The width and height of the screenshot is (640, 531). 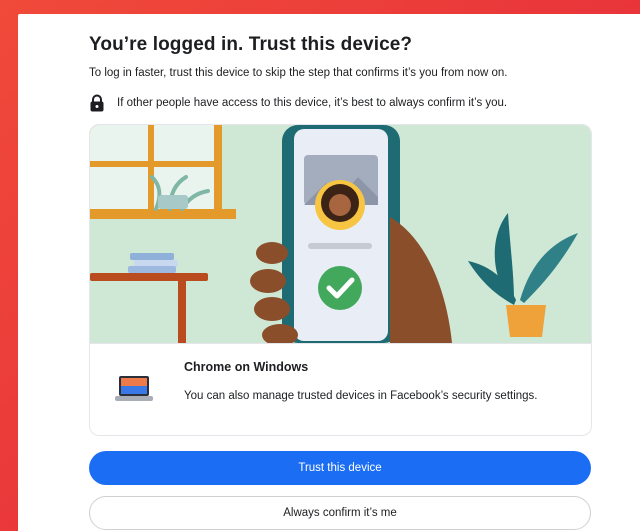 I want to click on device-name: Chrome on Windows, so click(x=246, y=367).